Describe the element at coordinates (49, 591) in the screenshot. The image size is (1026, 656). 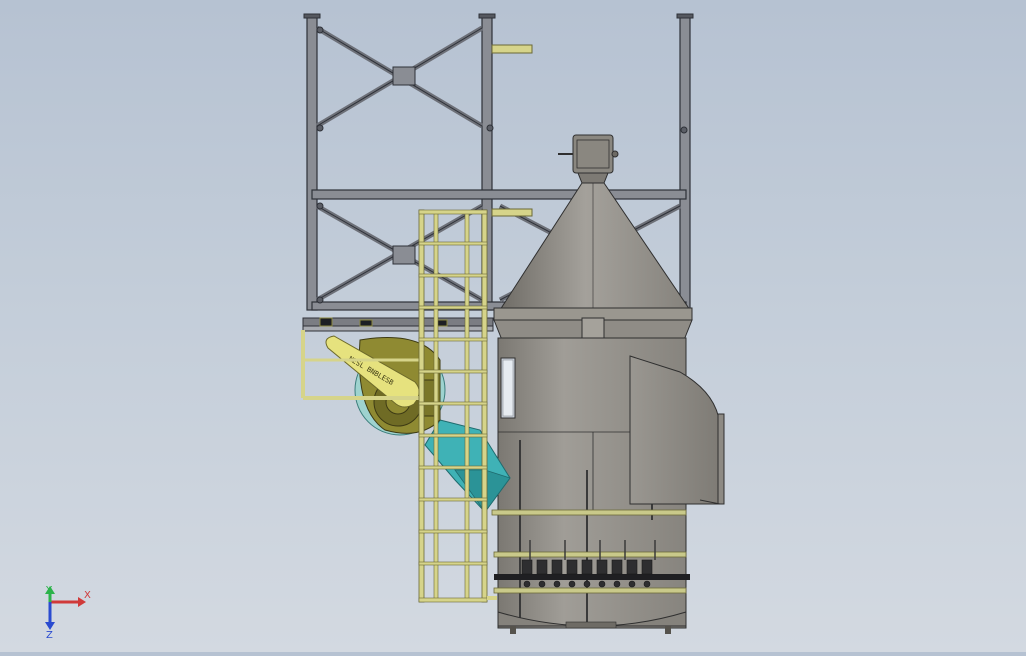
I see `y-axis-label: Y` at that location.